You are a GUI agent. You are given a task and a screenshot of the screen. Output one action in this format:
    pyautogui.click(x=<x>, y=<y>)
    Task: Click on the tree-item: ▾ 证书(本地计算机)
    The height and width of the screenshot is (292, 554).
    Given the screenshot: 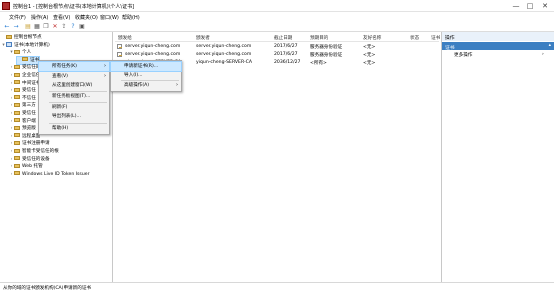 What is the action you would take?
    pyautogui.click(x=25, y=45)
    